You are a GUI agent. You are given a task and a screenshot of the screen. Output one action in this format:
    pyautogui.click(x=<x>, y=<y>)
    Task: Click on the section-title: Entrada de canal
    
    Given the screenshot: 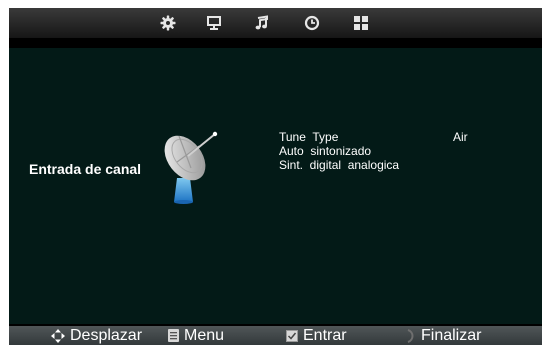 What is the action you would take?
    pyautogui.click(x=85, y=169)
    